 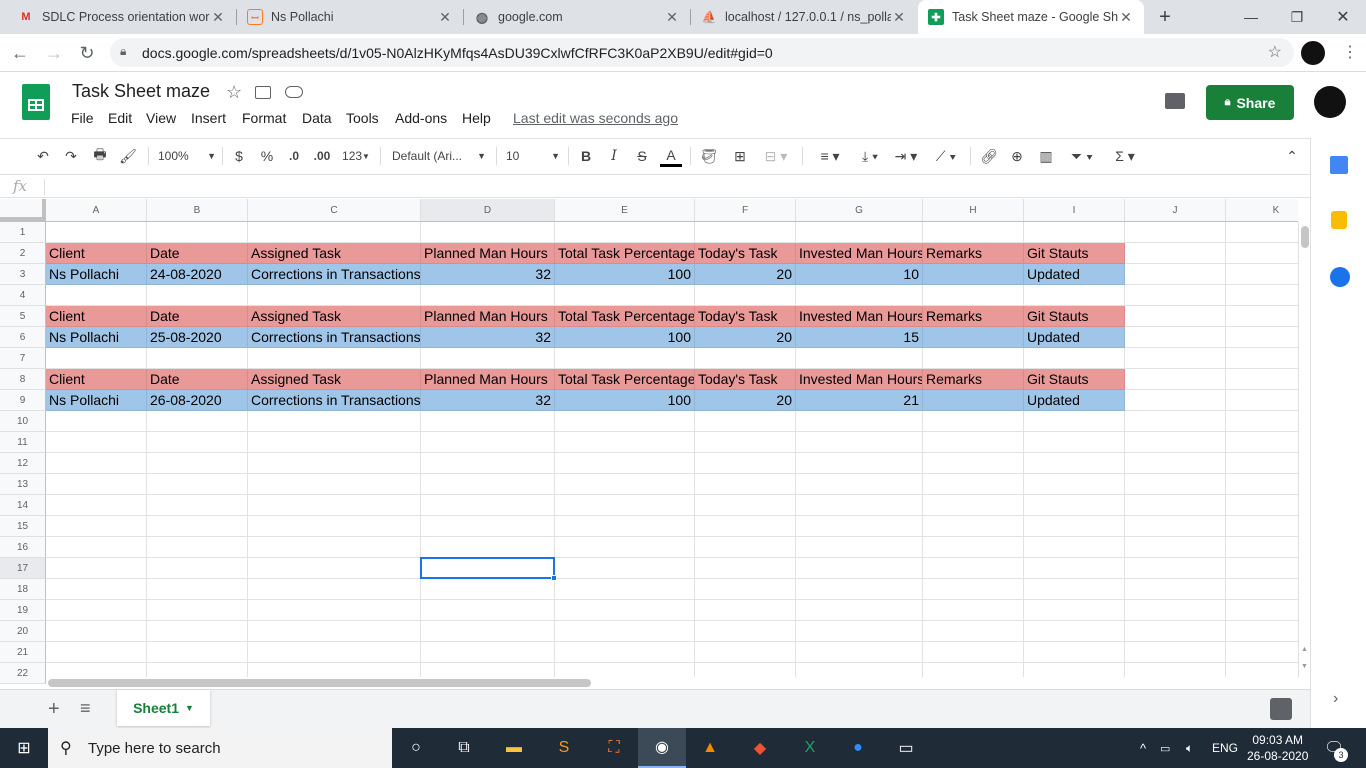 I want to click on xampp-taskbar-icon: ⛶, so click(x=614, y=748).